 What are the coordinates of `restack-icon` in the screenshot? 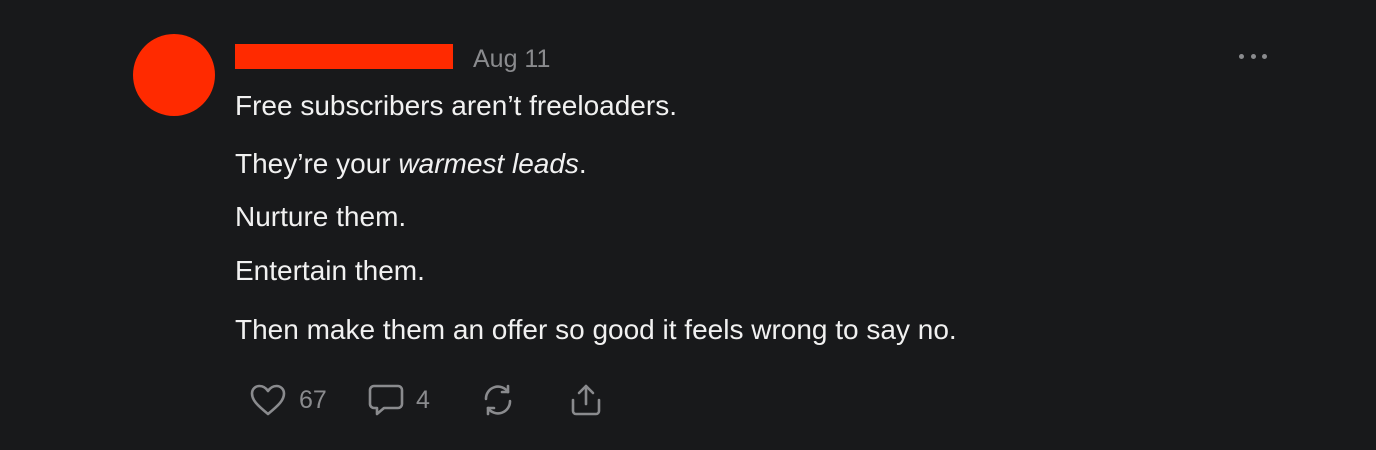 It's located at (498, 400).